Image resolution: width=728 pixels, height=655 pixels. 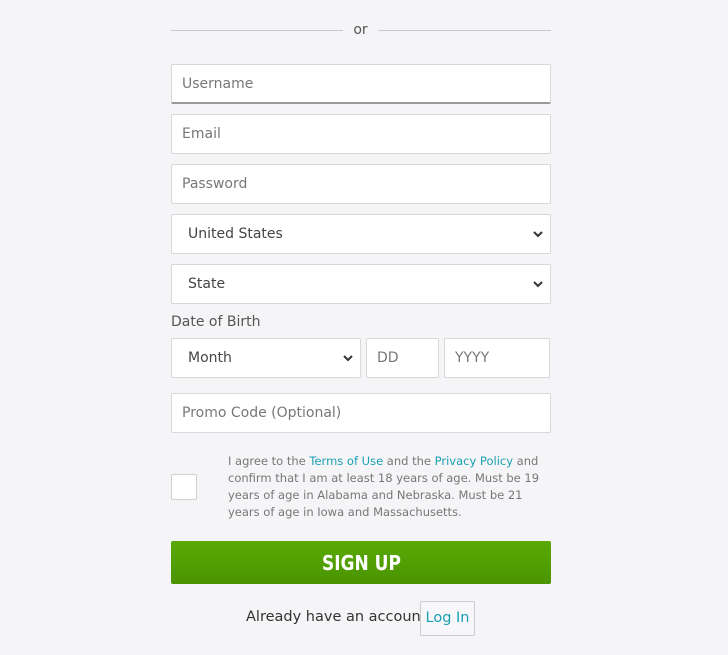 What do you see at coordinates (201, 134) in the screenshot?
I see `email-placeholder: Email` at bounding box center [201, 134].